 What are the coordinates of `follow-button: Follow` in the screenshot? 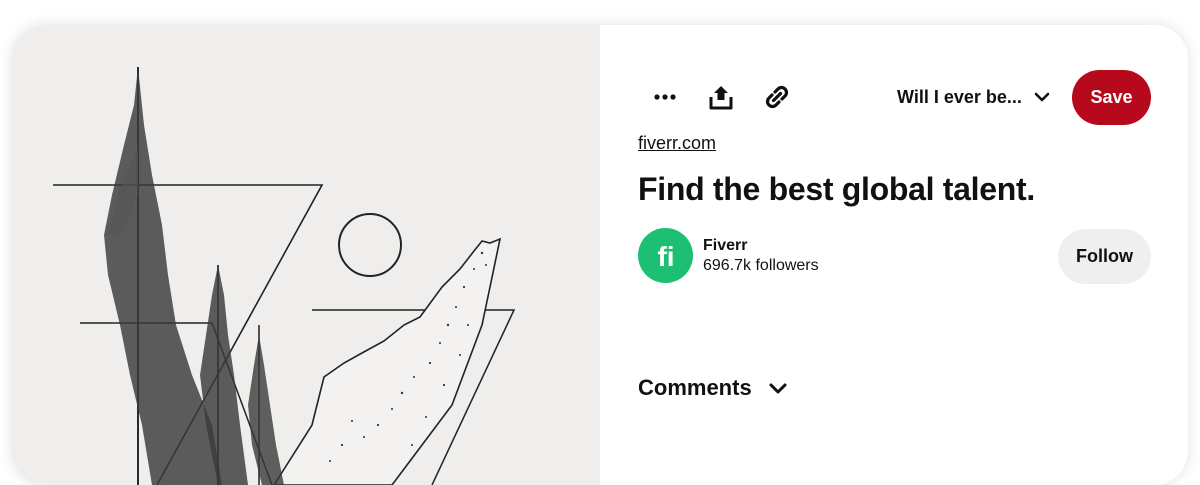 It's located at (1104, 256).